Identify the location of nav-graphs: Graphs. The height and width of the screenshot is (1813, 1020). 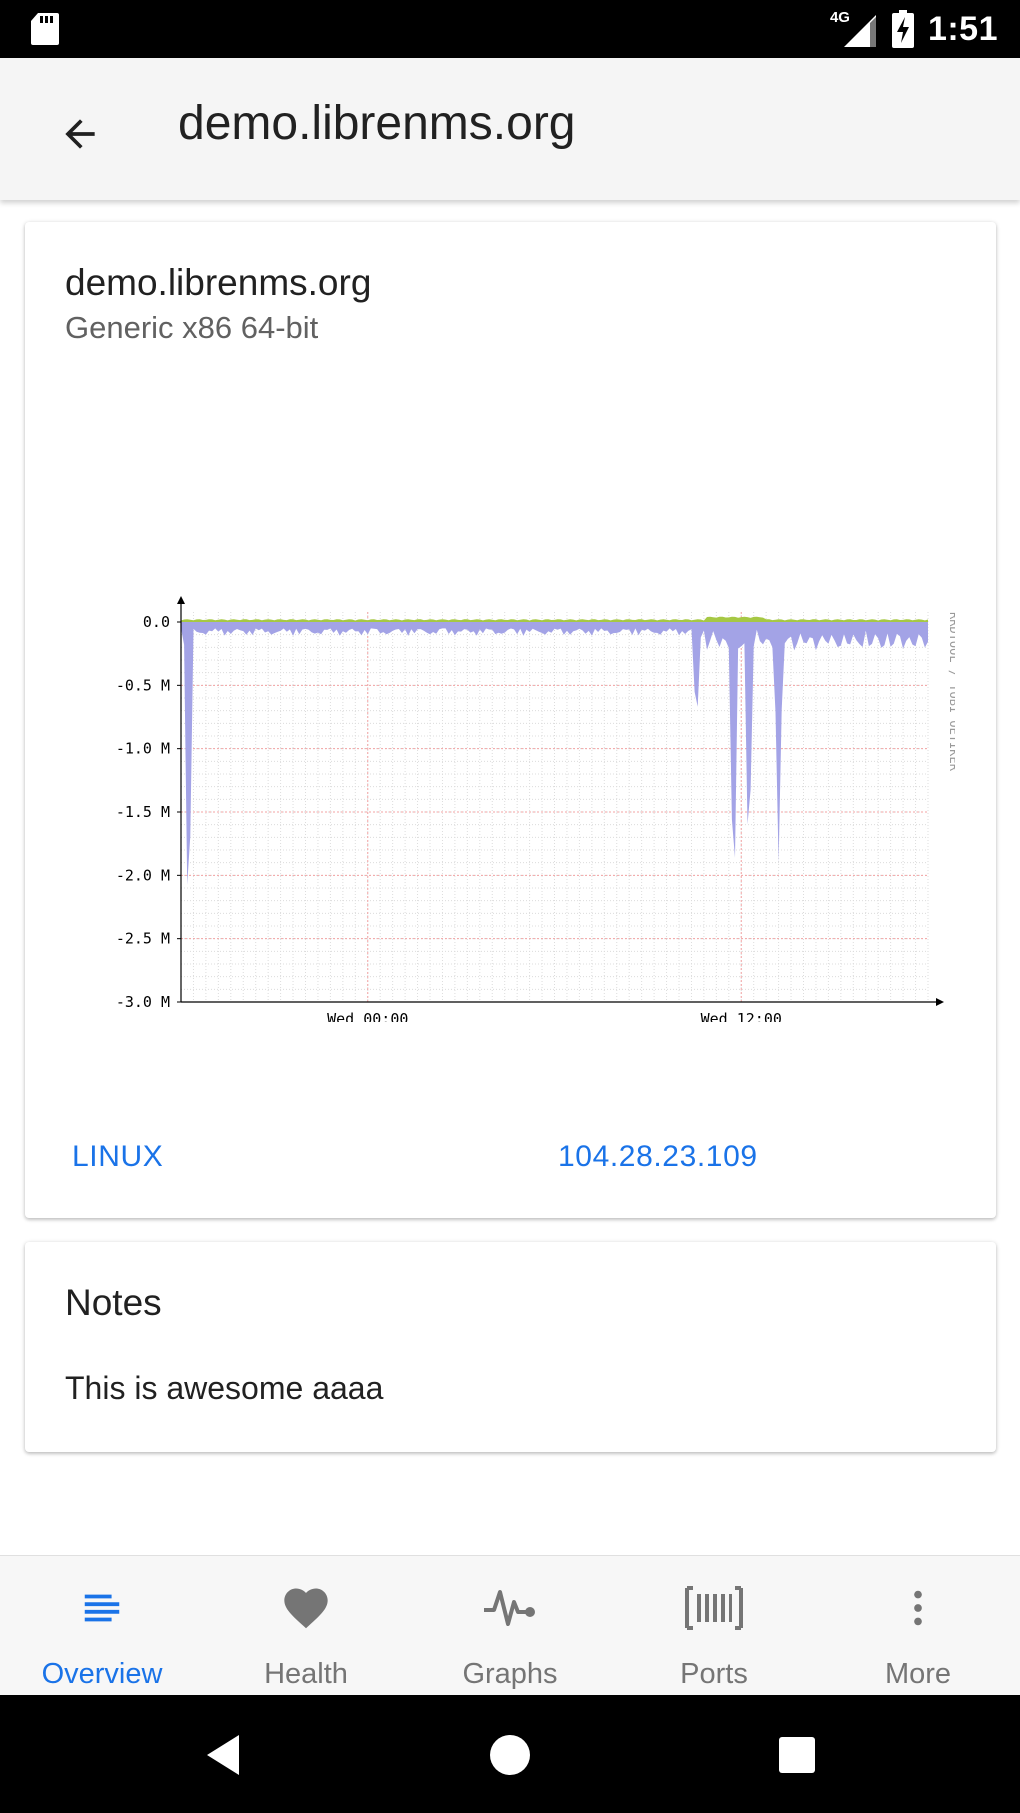
(510, 1625).